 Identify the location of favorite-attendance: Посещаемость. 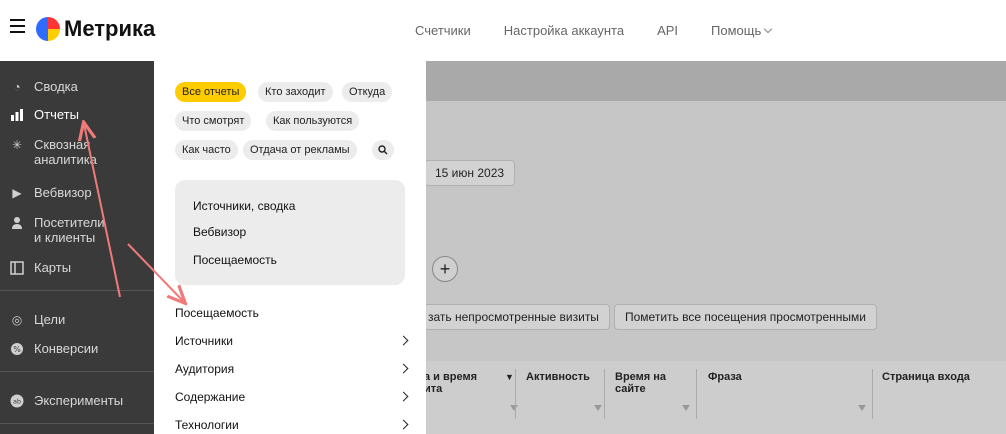
(235, 260).